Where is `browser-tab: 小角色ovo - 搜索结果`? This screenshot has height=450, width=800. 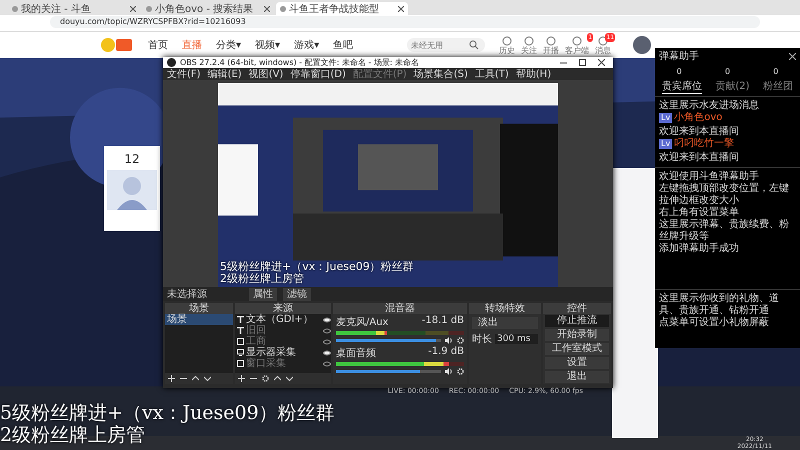
browser-tab: 小角色ovo - 搜索结果 is located at coordinates (208, 8).